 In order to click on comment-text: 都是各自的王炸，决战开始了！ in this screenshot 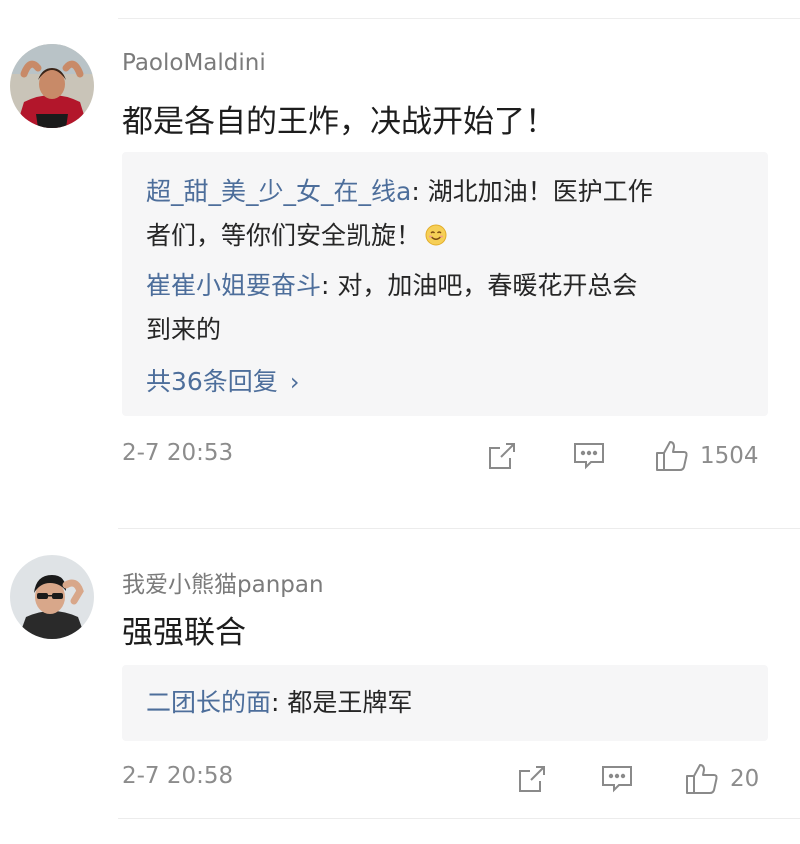, I will do `click(339, 122)`.